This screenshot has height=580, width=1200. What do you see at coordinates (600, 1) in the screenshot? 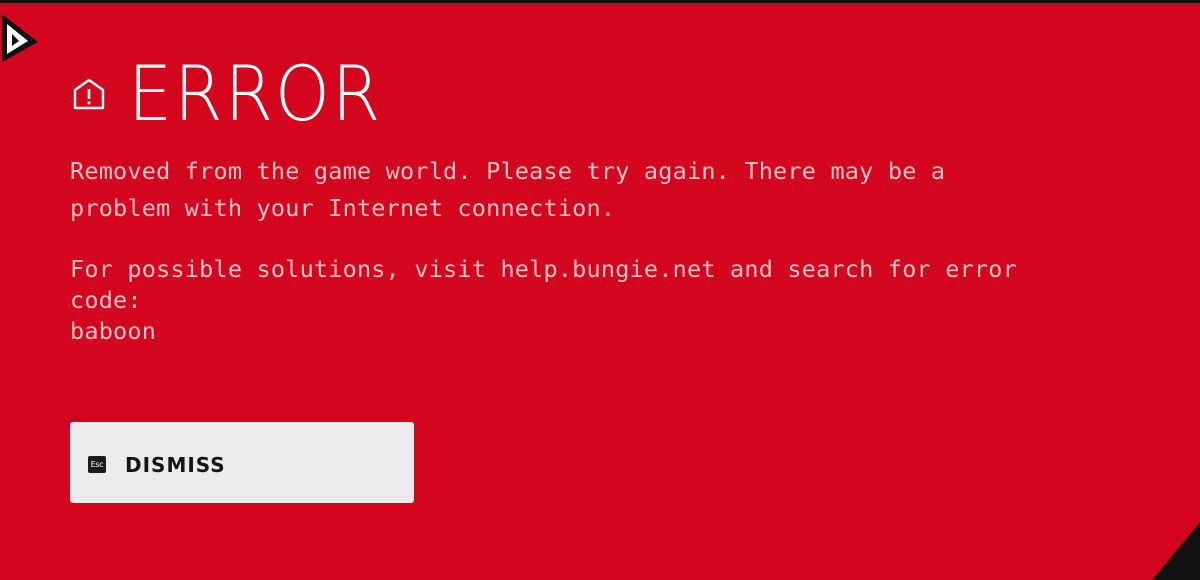
I see `top-edge-line` at bounding box center [600, 1].